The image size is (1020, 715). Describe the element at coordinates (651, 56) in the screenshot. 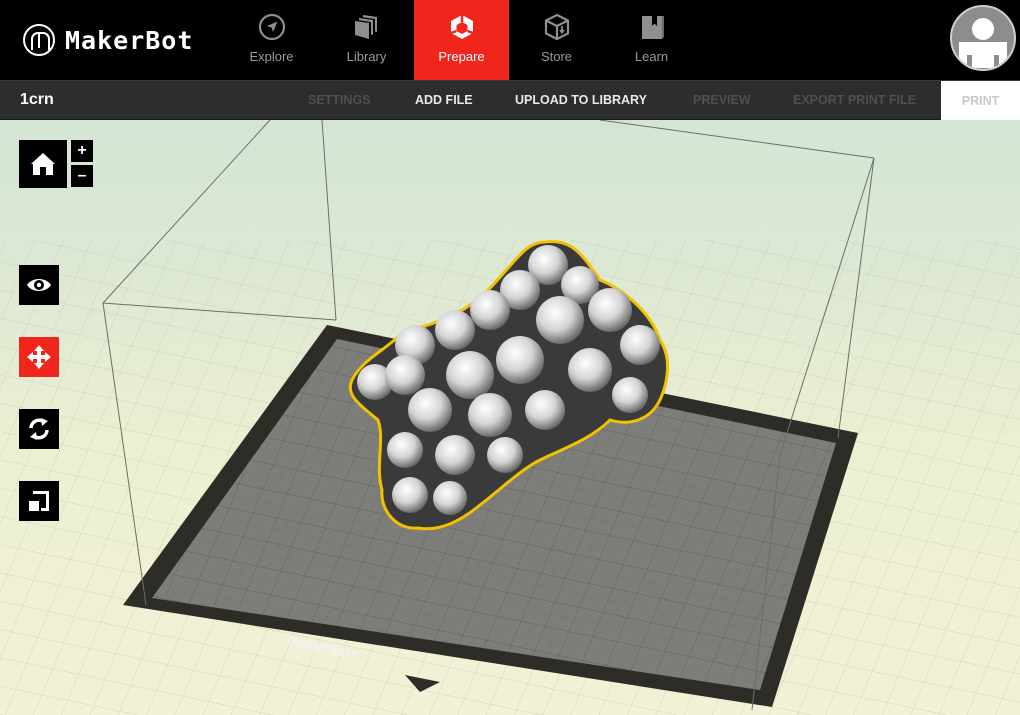

I see `nav-learn-label: Learn` at that location.